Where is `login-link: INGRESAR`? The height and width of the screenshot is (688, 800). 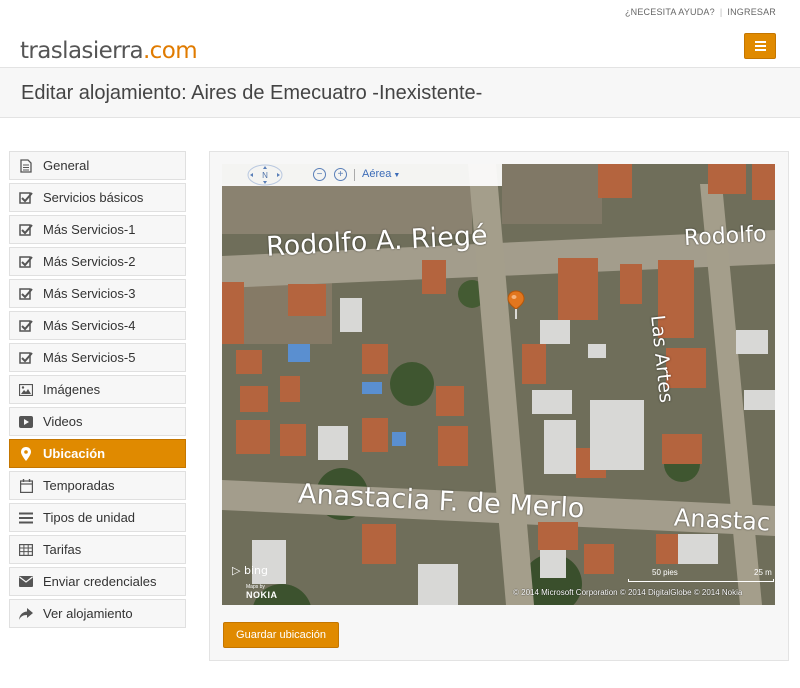
login-link: INGRESAR is located at coordinates (751, 12).